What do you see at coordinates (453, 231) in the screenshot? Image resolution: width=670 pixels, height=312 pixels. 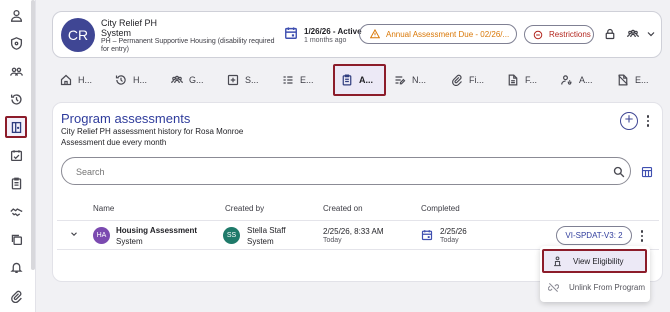 I see `completed-value: 2/25/26` at bounding box center [453, 231].